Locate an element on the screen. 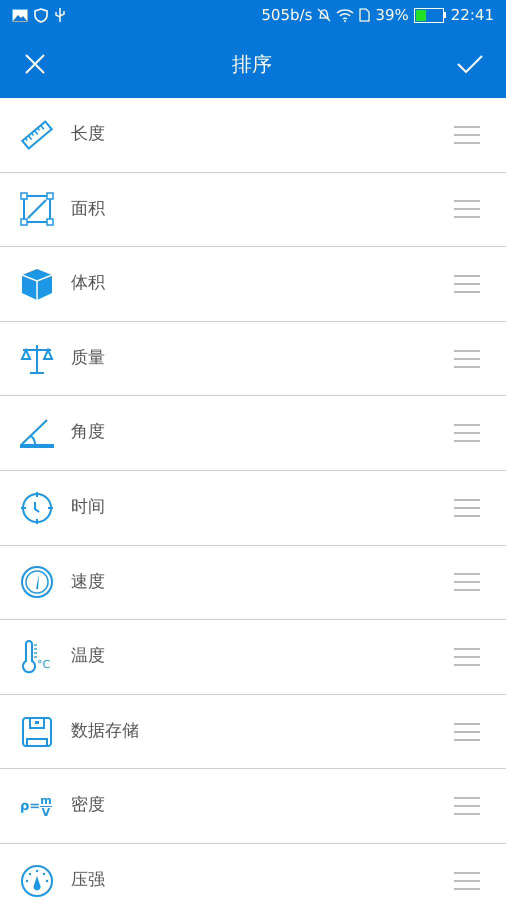 Image resolution: width=506 pixels, height=900 pixels. shield-icon is located at coordinates (41, 15).